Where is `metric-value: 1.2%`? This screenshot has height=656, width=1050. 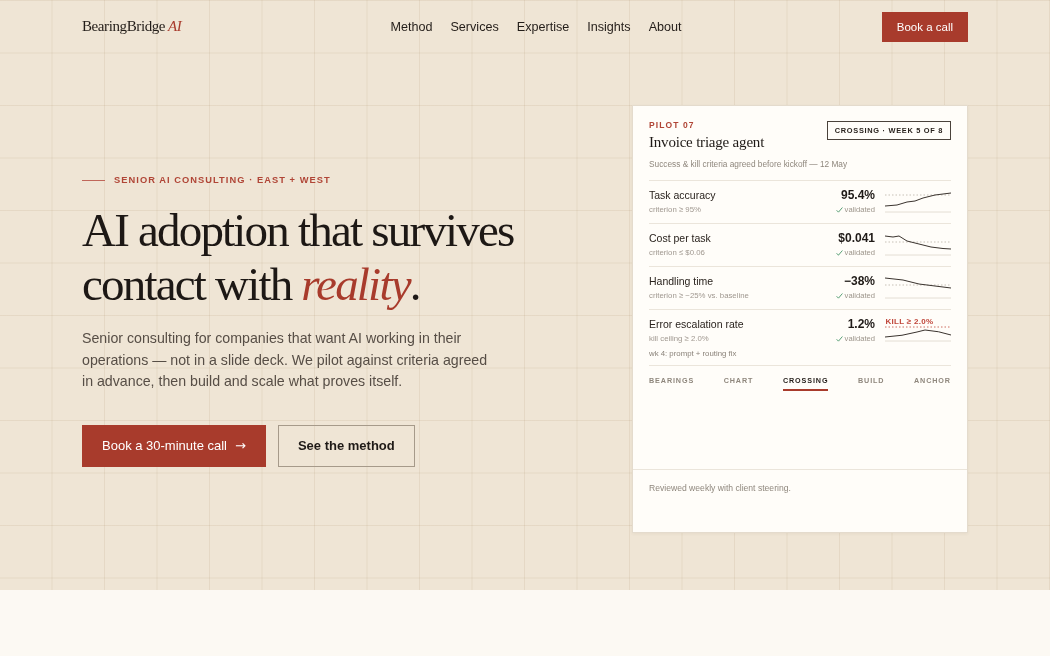 metric-value: 1.2% is located at coordinates (861, 324).